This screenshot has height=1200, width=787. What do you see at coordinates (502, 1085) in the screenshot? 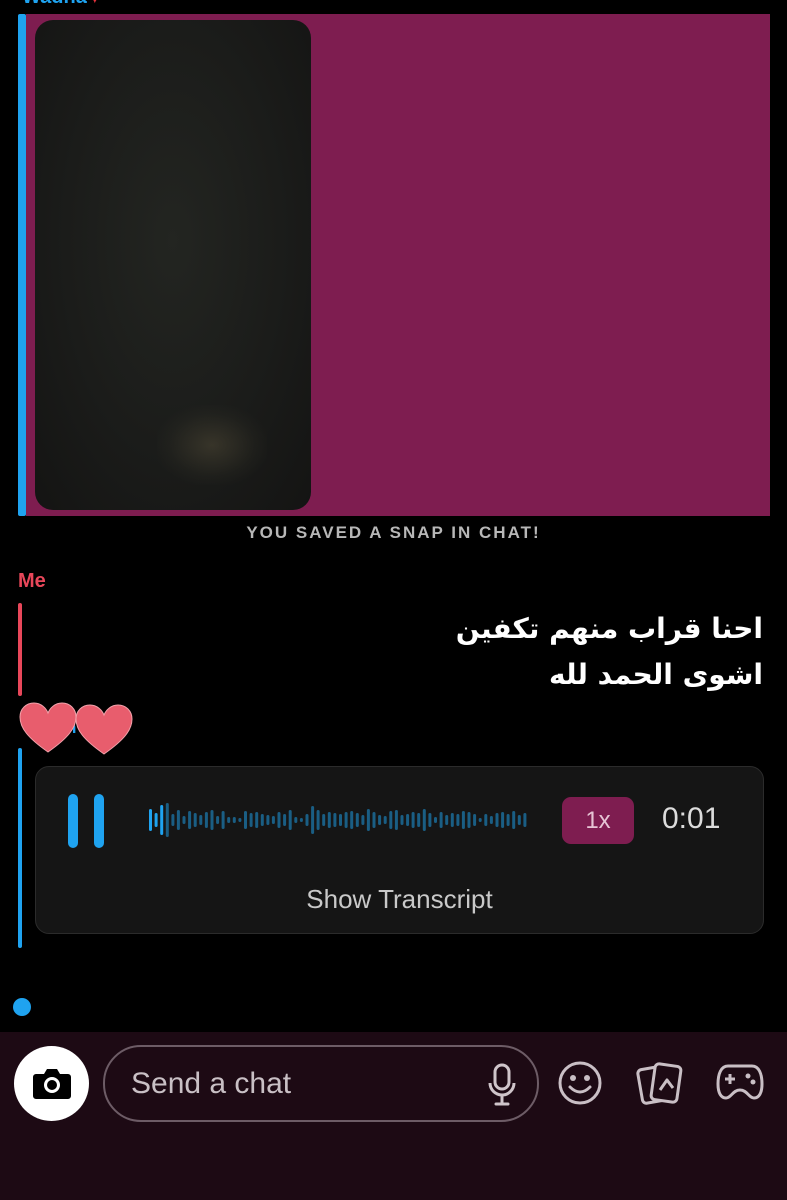
I see `microphone-icon` at bounding box center [502, 1085].